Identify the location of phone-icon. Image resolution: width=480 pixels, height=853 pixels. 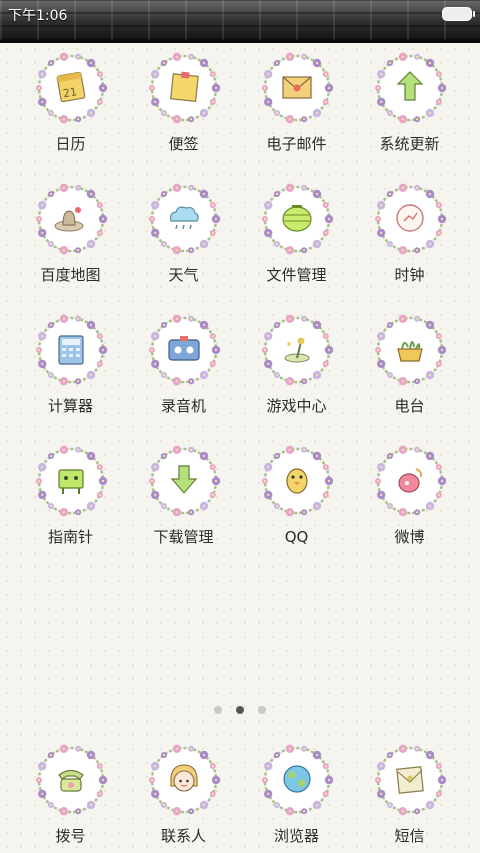
(71, 780).